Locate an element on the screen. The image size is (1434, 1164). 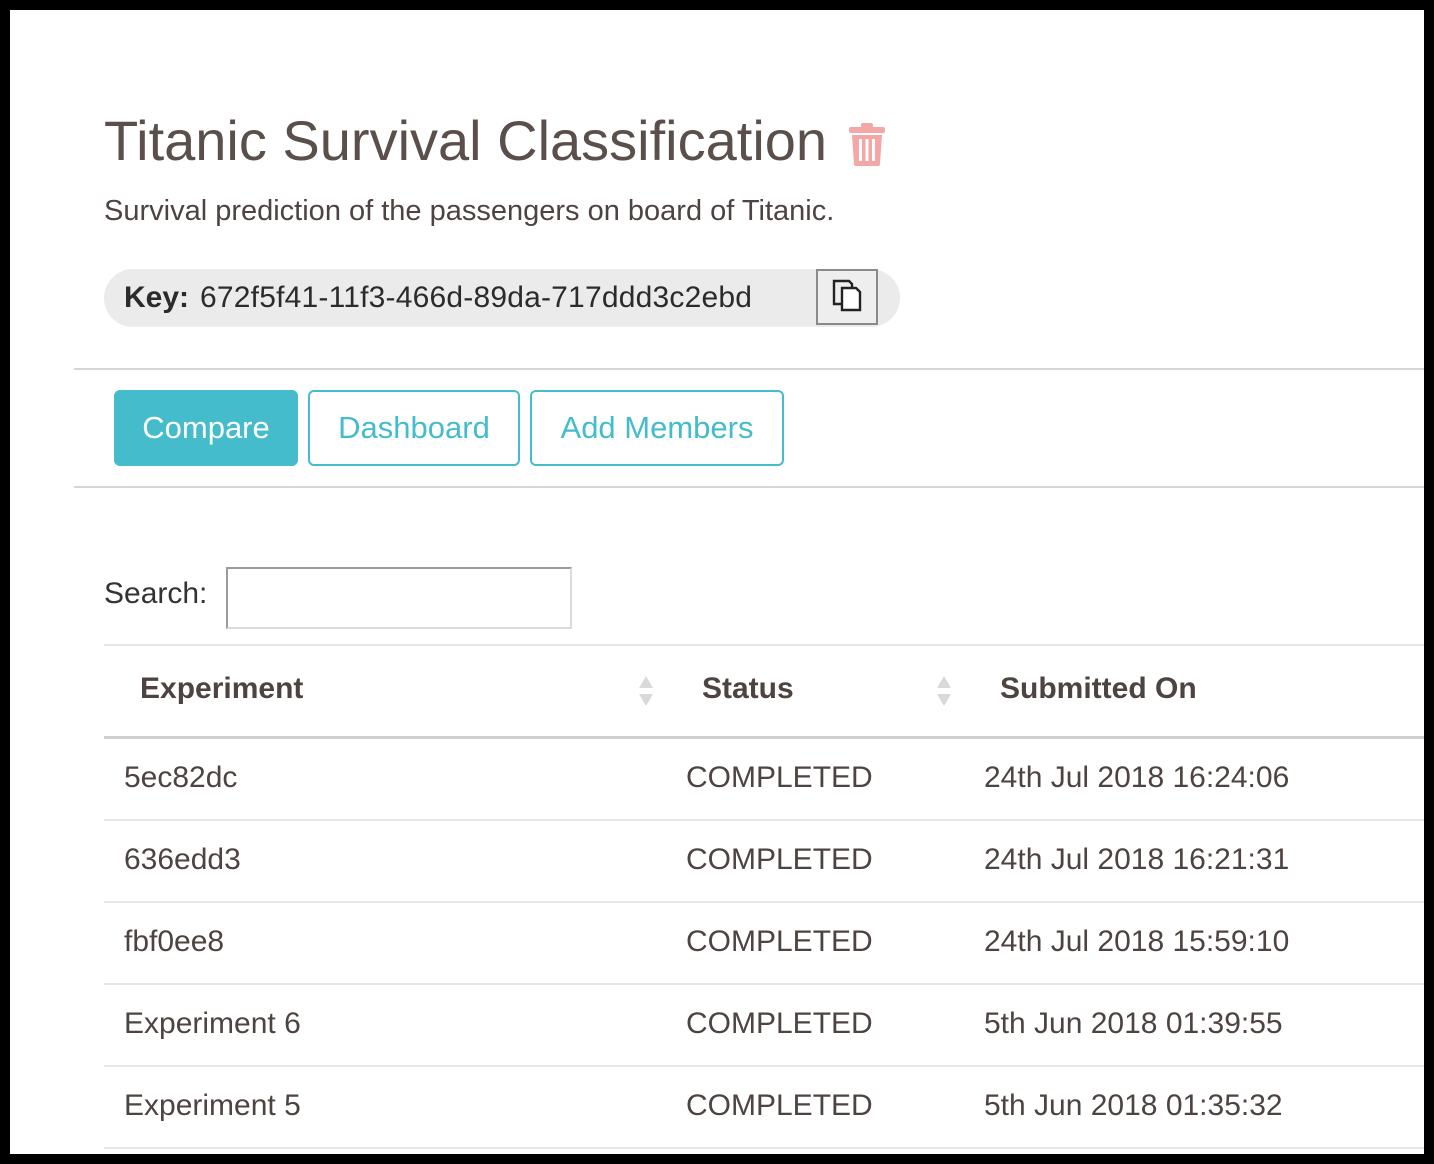
cell-experiment: Experiment 6 is located at coordinates (212, 1023).